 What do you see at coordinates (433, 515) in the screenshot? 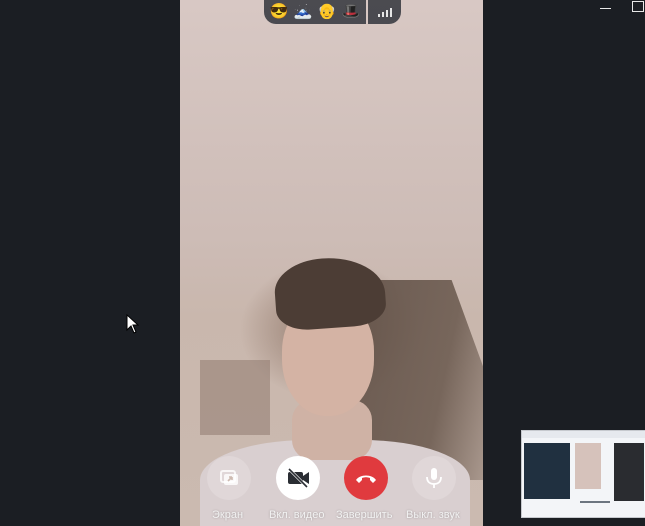
I see `mute-label: Выкл. звук` at bounding box center [433, 515].